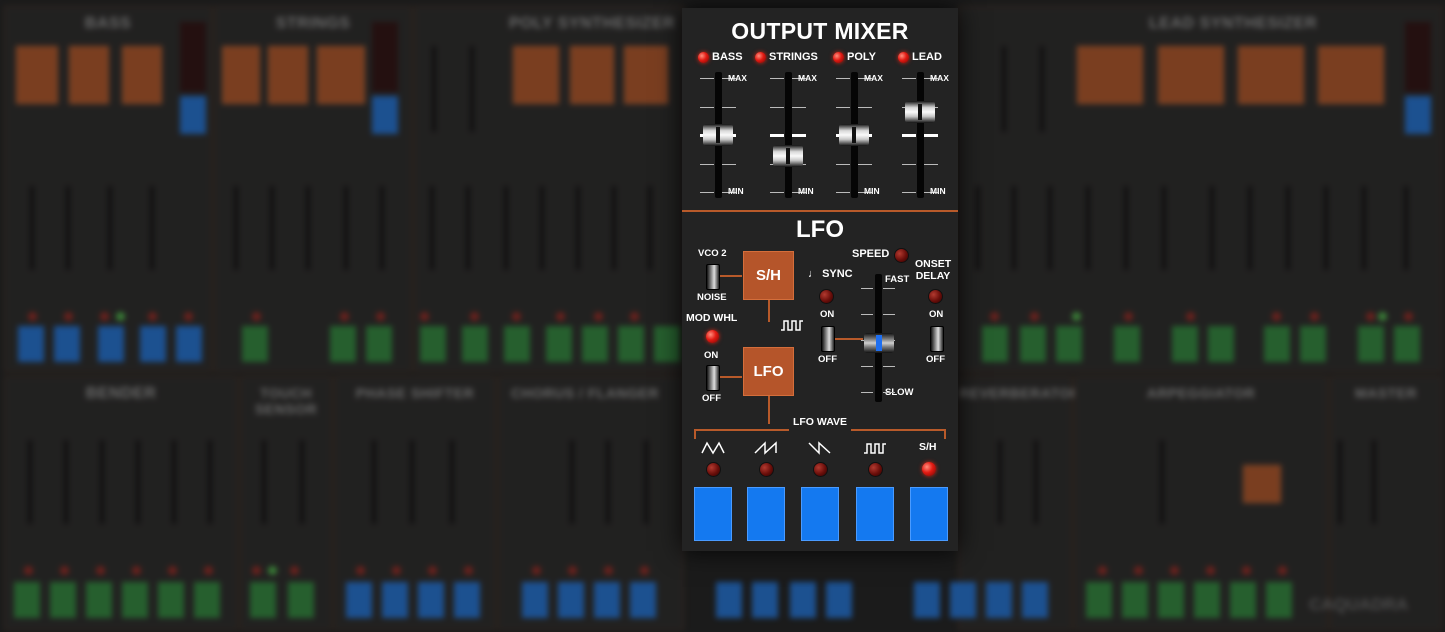 The width and height of the screenshot is (1445, 632). Describe the element at coordinates (768, 371) in the screenshot. I see `lfo-button: LFO` at that location.